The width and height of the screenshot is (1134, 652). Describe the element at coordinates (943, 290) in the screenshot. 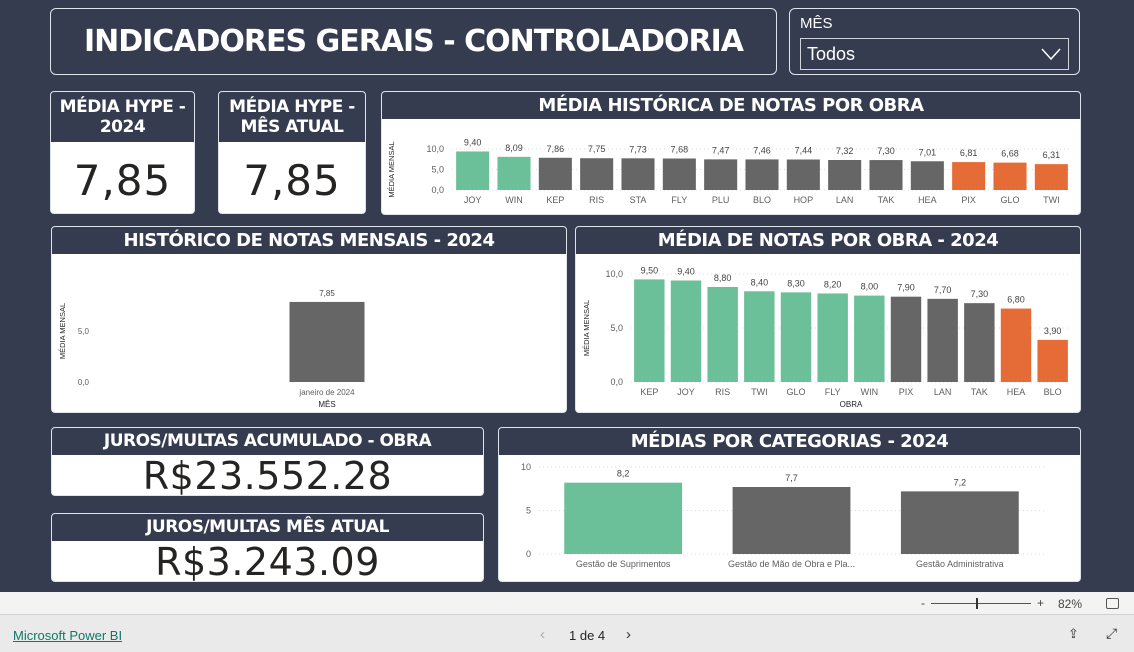

I see `data-label: 7,70` at that location.